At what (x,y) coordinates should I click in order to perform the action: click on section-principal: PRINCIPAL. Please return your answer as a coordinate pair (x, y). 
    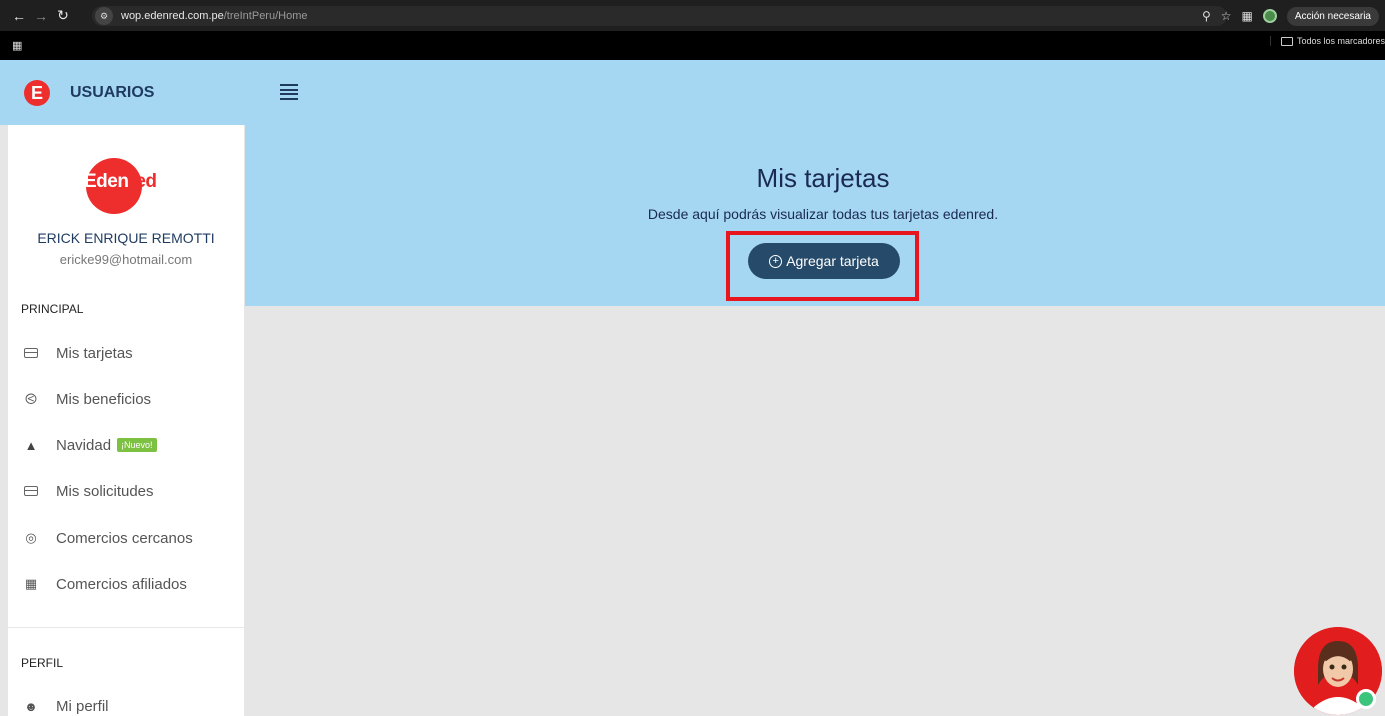
    Looking at the image, I should click on (52, 309).